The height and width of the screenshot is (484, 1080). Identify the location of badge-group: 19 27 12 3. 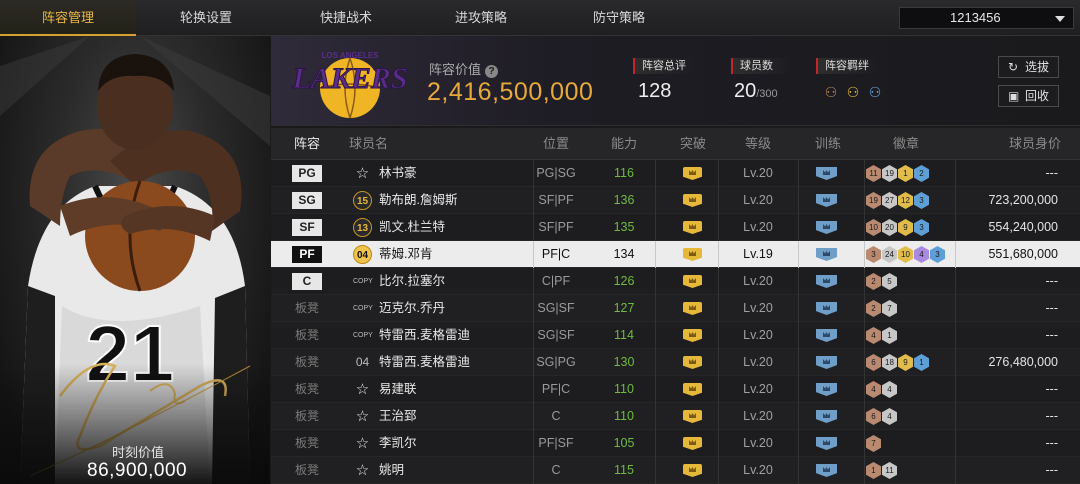
(897, 200).